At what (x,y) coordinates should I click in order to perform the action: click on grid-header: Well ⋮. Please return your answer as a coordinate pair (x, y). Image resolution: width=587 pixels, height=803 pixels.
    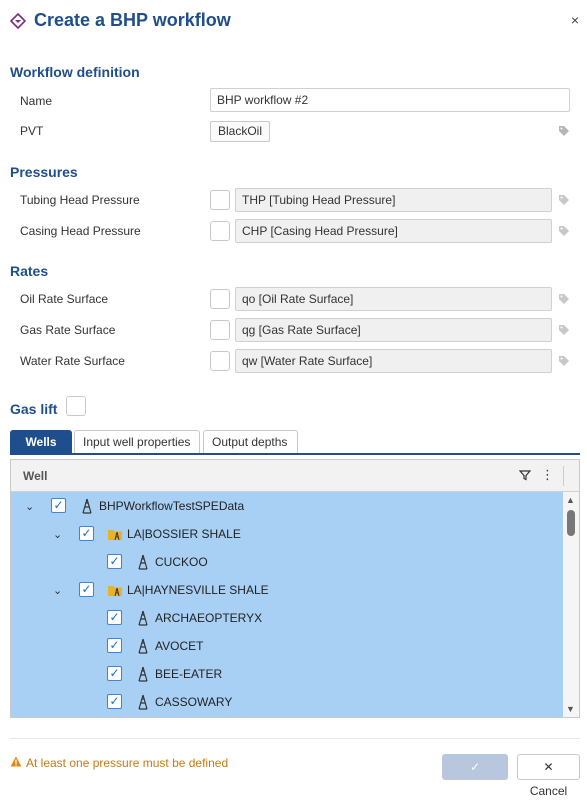
    Looking at the image, I should click on (295, 476).